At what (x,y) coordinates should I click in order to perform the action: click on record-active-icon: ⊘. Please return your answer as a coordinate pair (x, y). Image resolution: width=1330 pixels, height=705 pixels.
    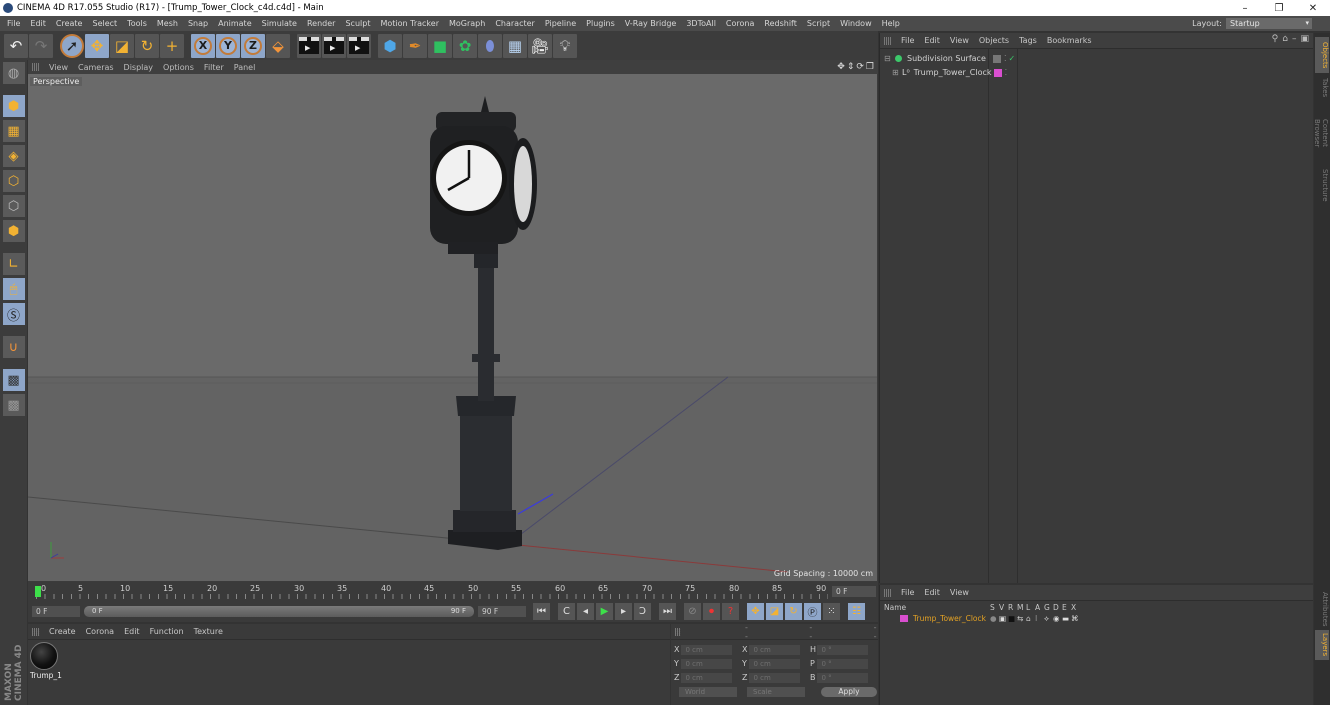
    Looking at the image, I should click on (692, 611).